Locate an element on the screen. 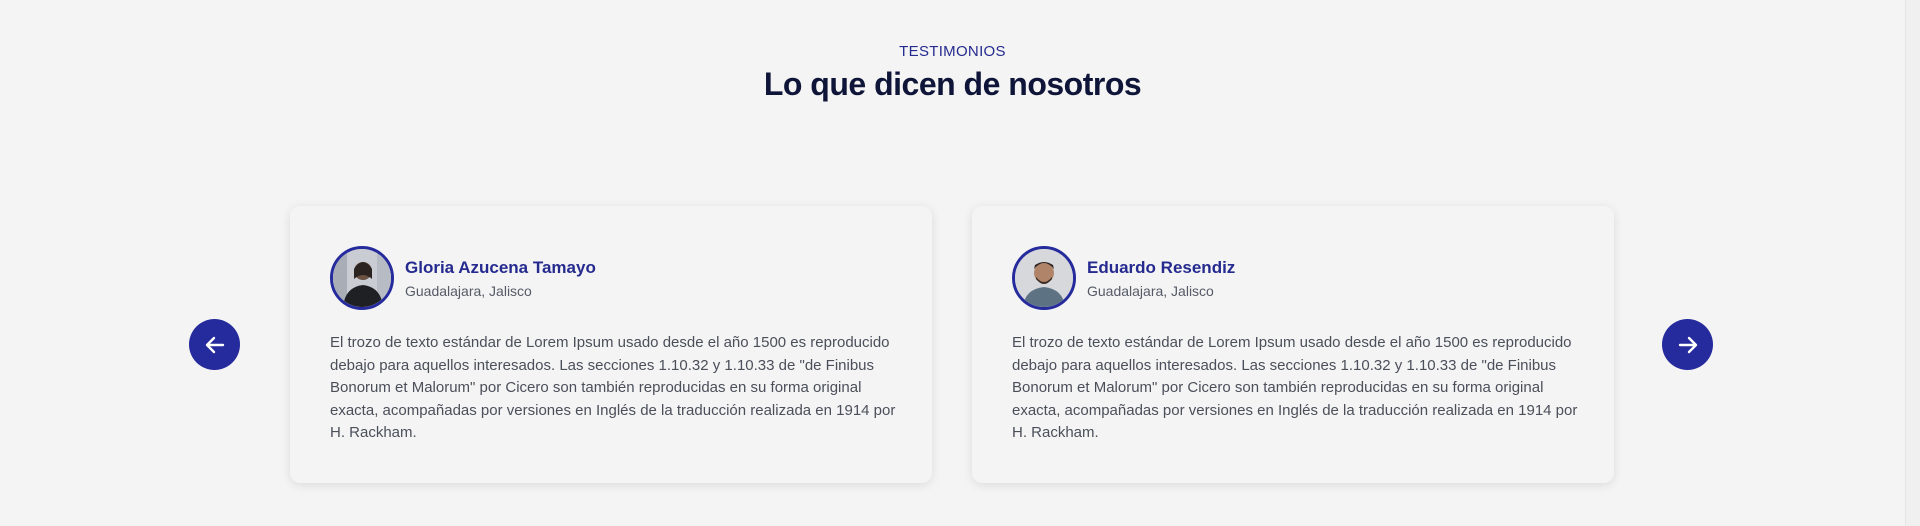  carousel-next-button is located at coordinates (1687, 344).